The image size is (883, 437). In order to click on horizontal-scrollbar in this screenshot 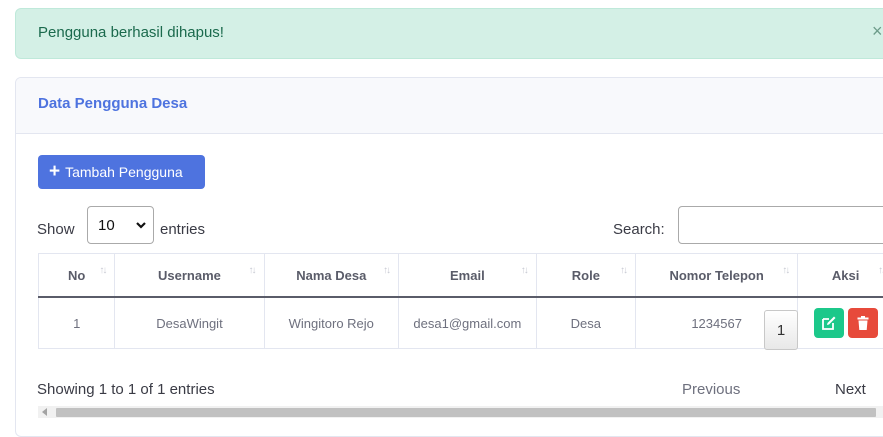, I will do `click(460, 412)`.